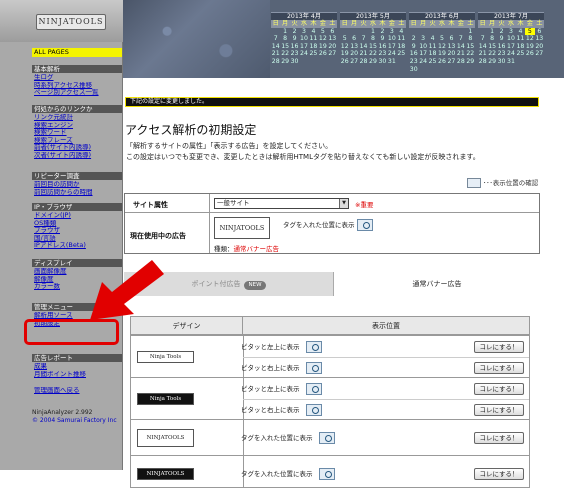 This screenshot has height=488, width=564. I want to click on sidebar-item: 国/言語, so click(77, 239).